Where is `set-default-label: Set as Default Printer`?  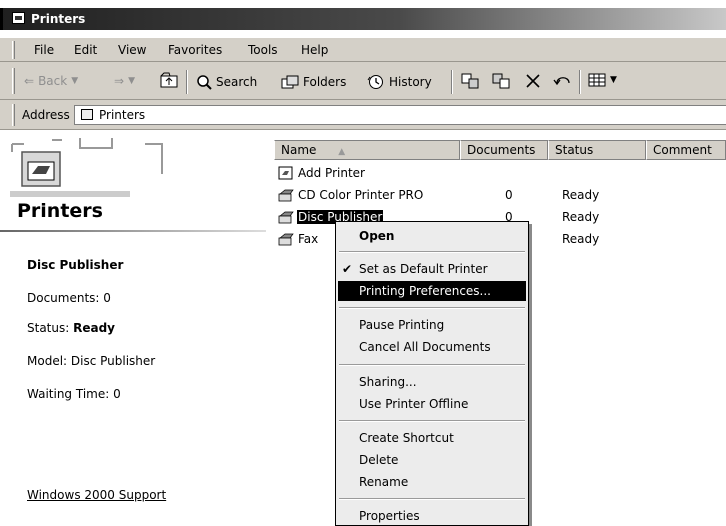 set-default-label: Set as Default Printer is located at coordinates (423, 269).